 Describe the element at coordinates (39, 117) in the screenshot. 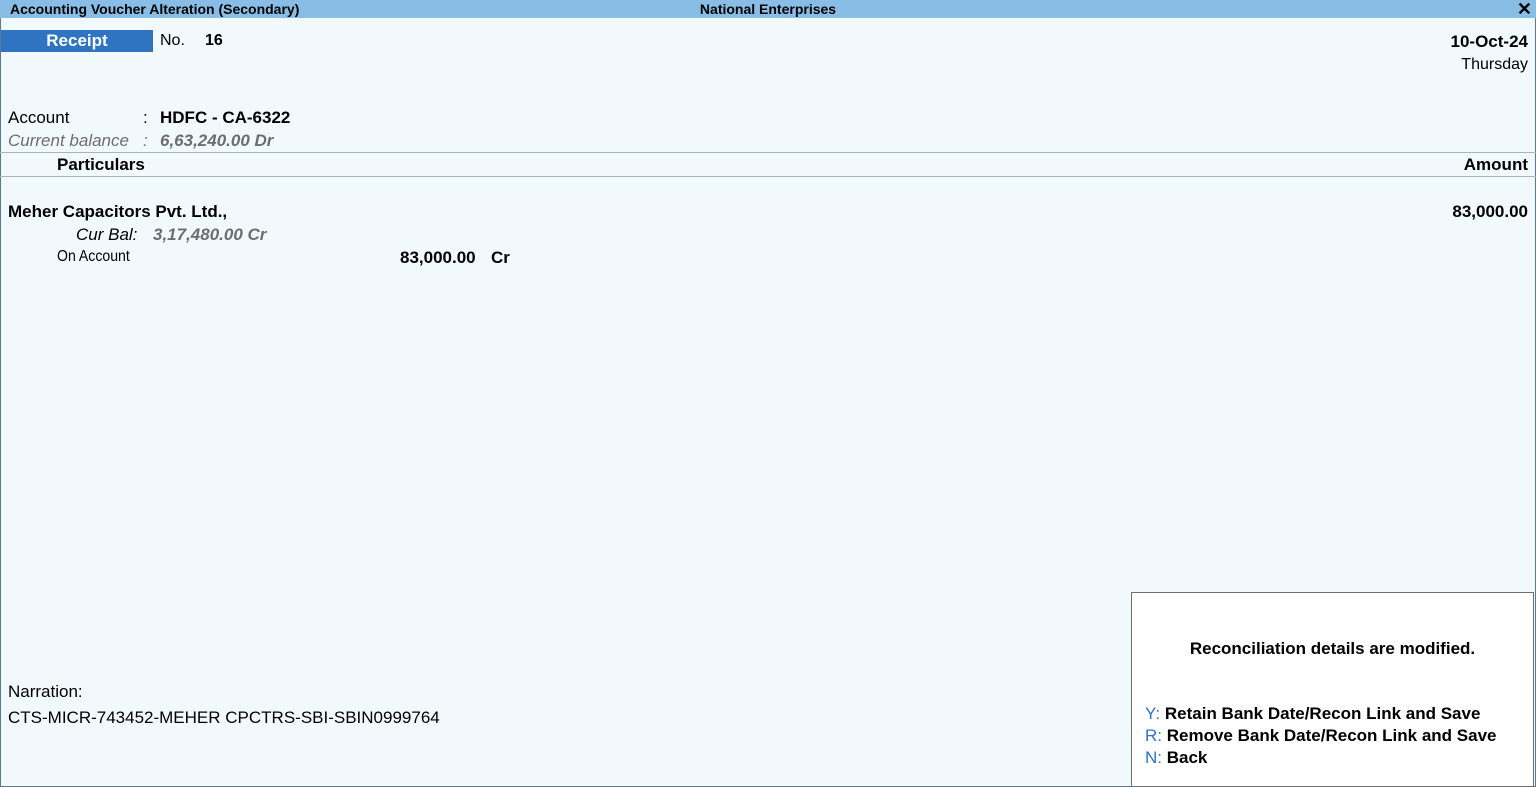

I see `account-label: Account` at that location.